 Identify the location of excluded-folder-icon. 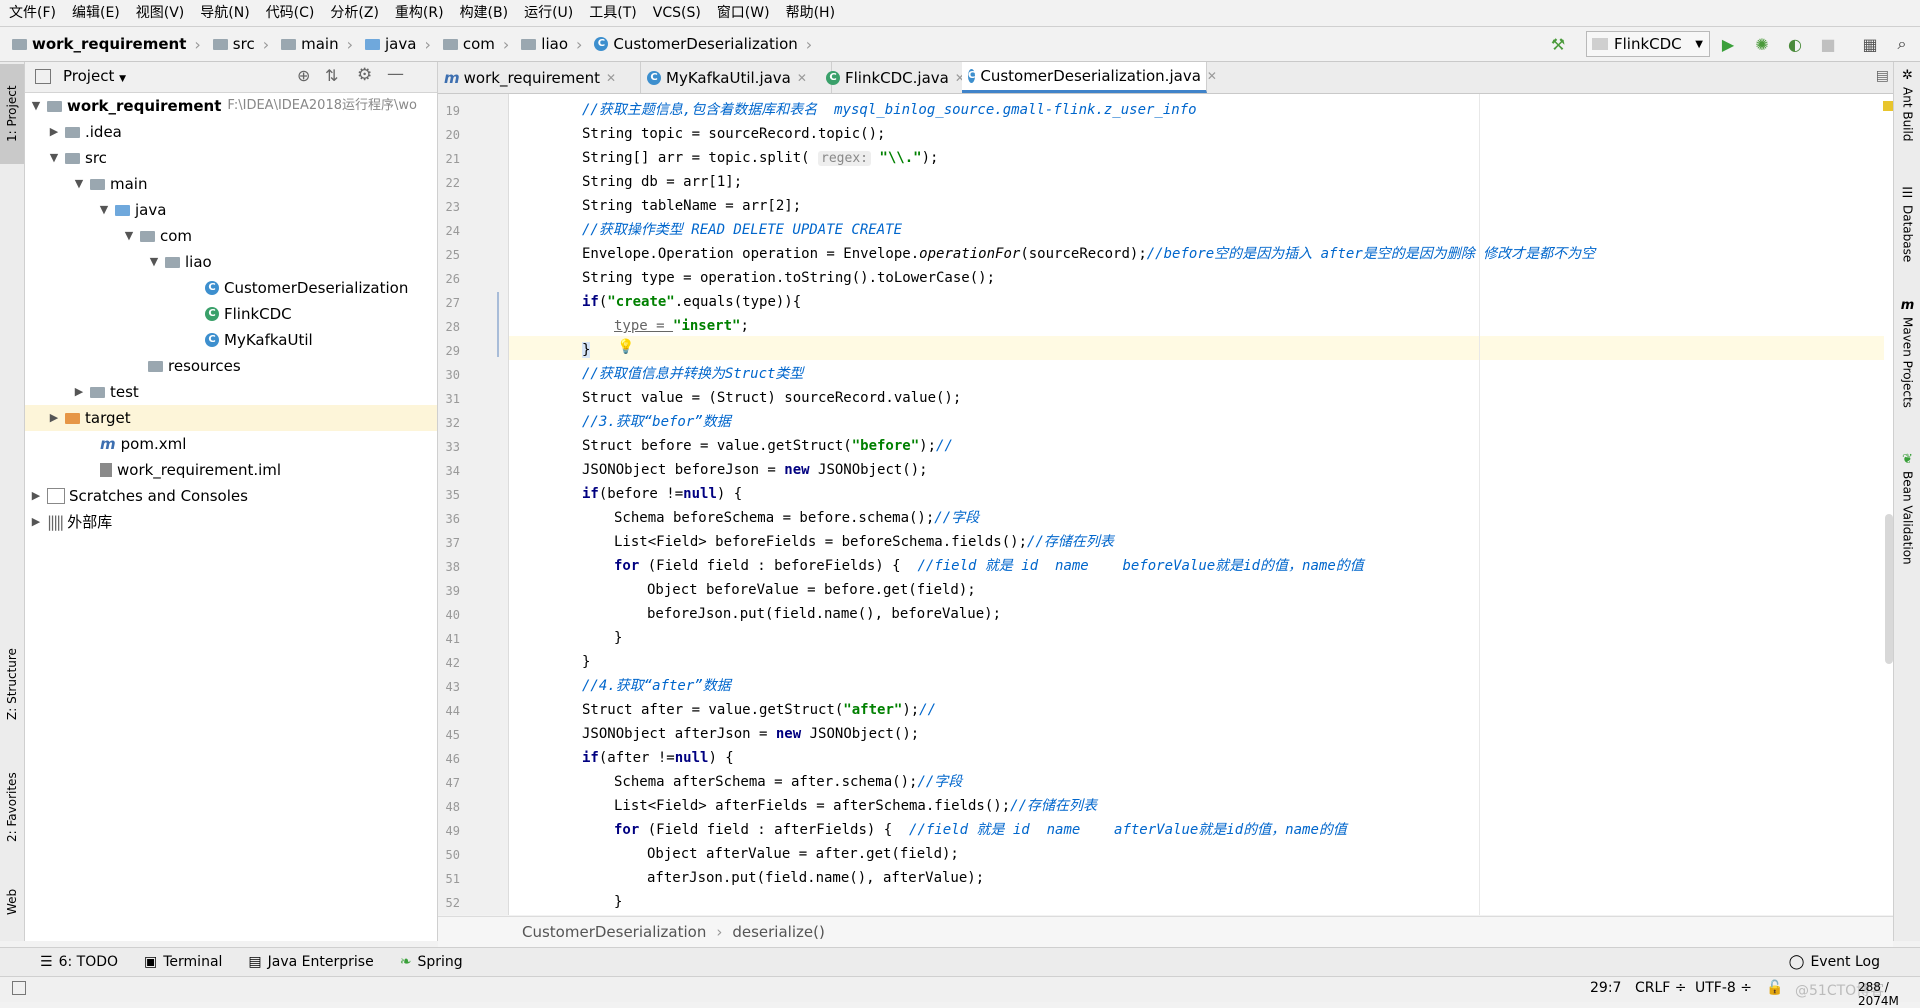
(72, 418).